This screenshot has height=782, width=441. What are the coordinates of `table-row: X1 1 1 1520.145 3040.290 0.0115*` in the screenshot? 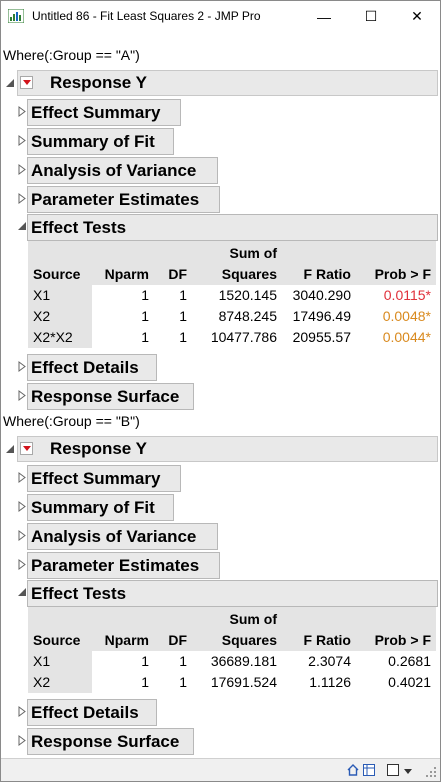 It's located at (232, 295).